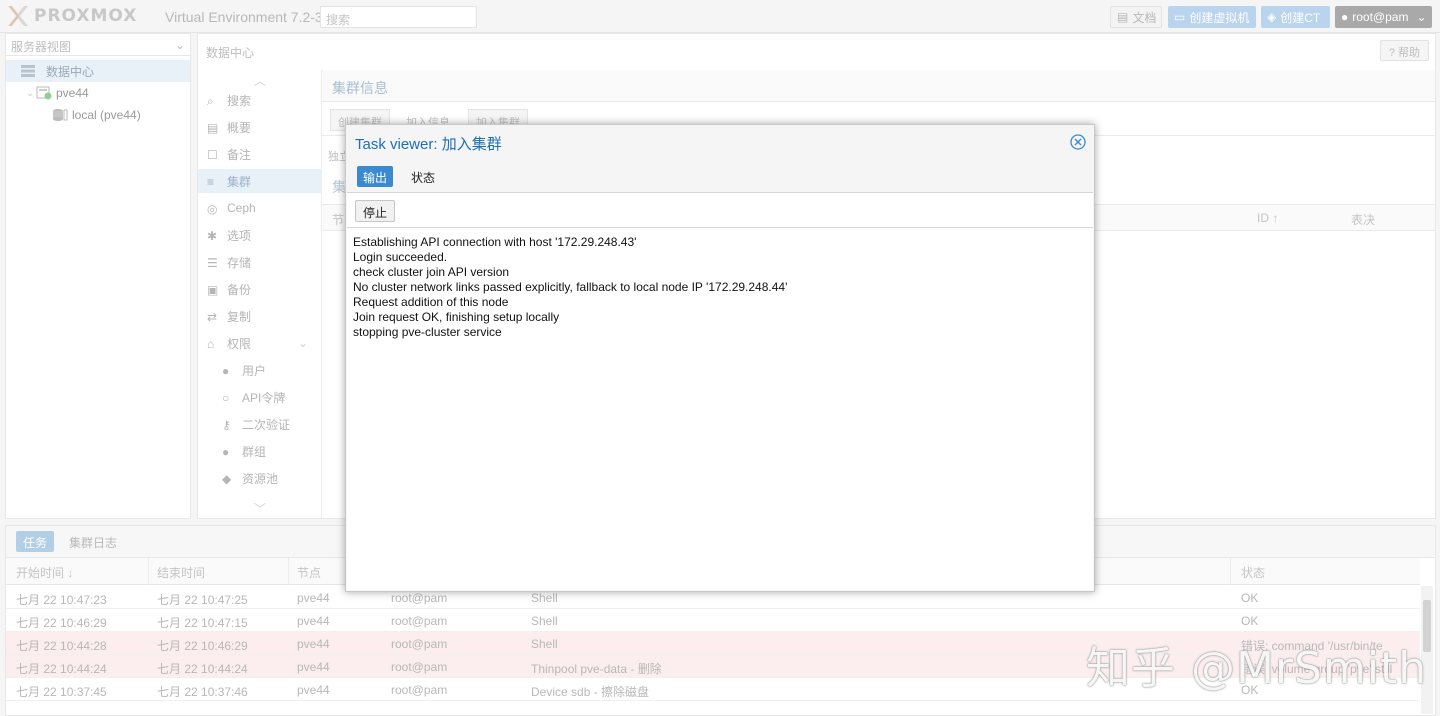  Describe the element at coordinates (71, 16) in the screenshot. I see `proxmox-logo: PROXMOX` at that location.